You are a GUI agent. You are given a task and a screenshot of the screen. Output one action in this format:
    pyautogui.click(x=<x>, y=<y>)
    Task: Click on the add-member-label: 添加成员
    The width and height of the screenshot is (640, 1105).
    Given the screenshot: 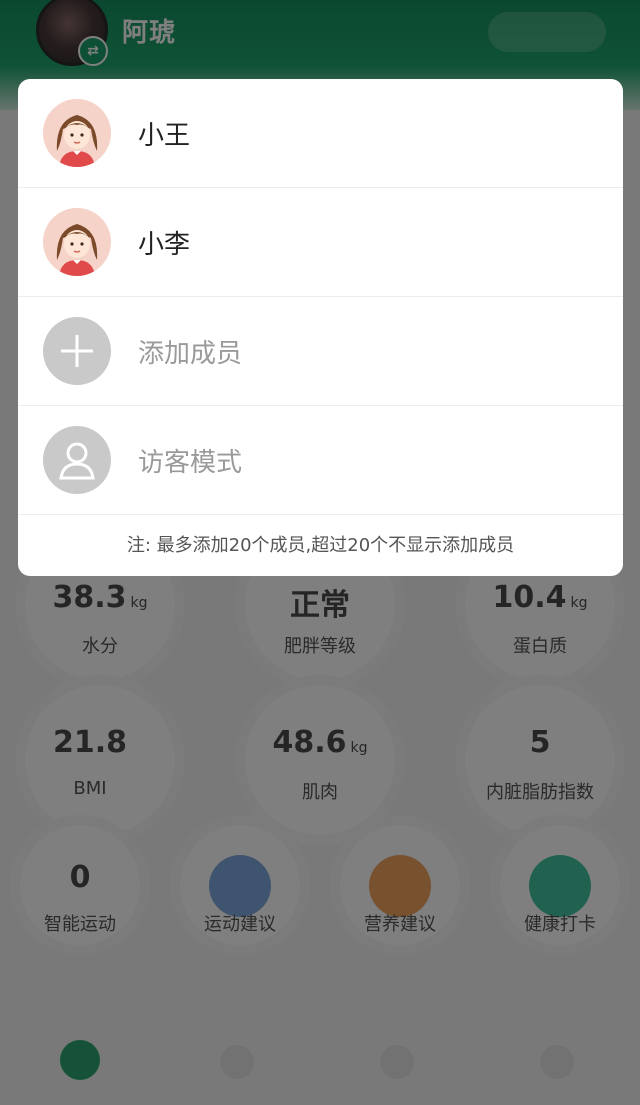 What is the action you would take?
    pyautogui.click(x=190, y=354)
    